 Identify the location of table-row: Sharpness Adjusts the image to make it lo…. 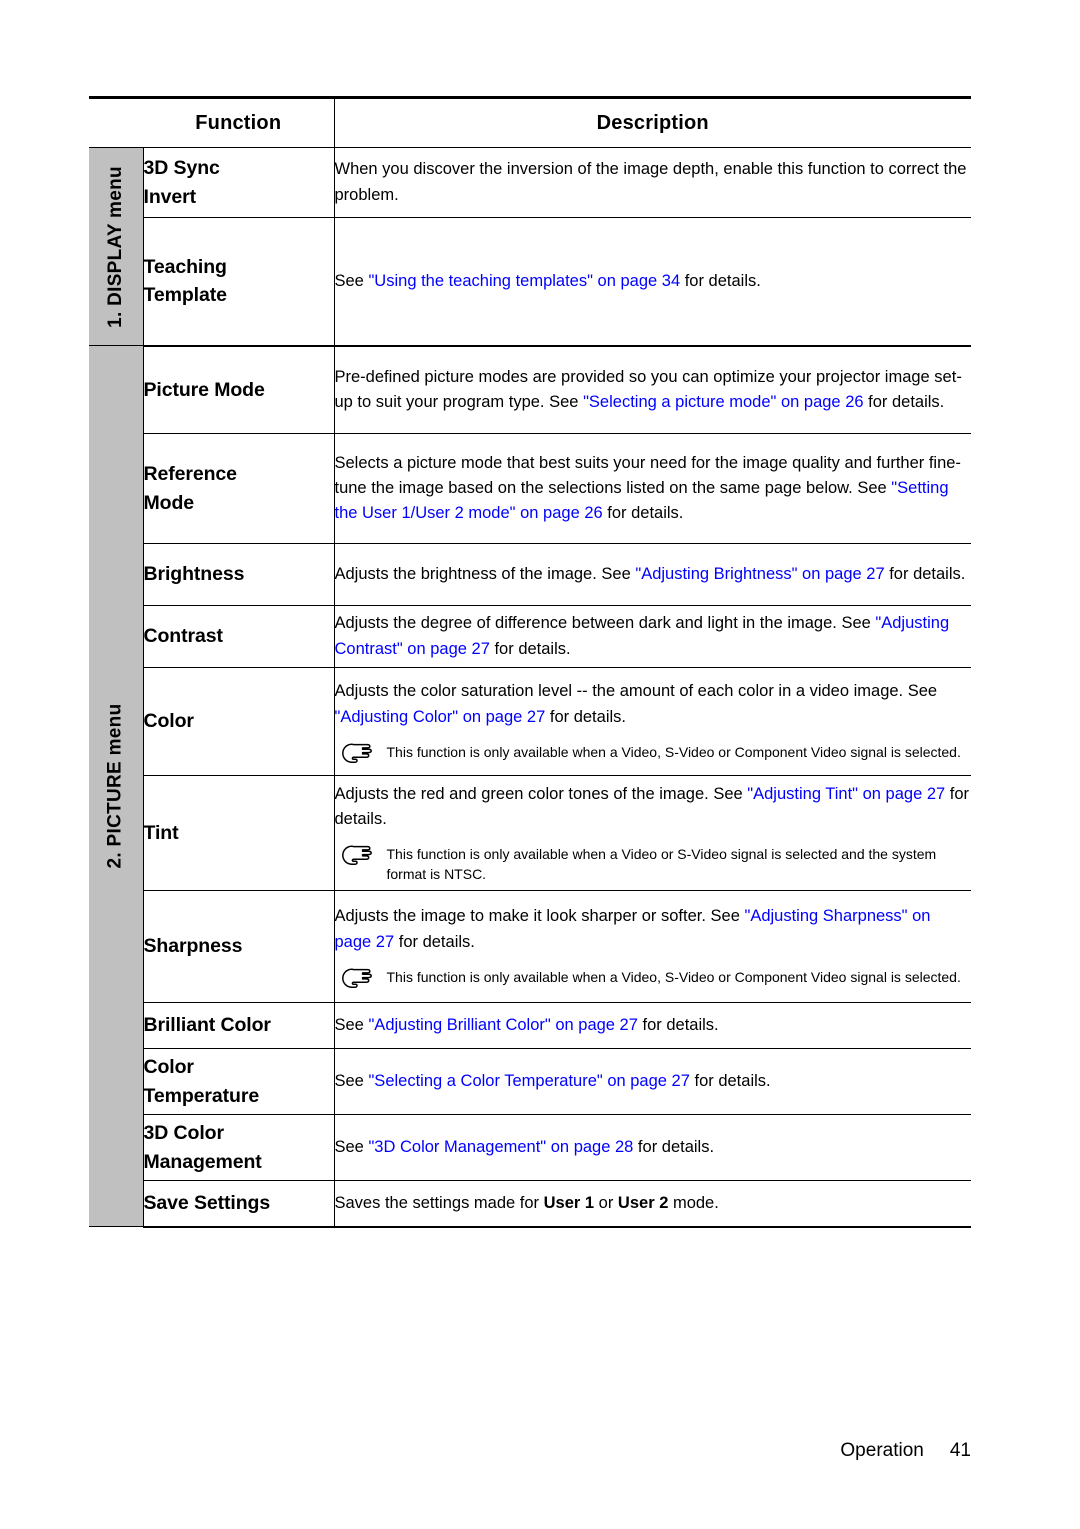
(530, 946).